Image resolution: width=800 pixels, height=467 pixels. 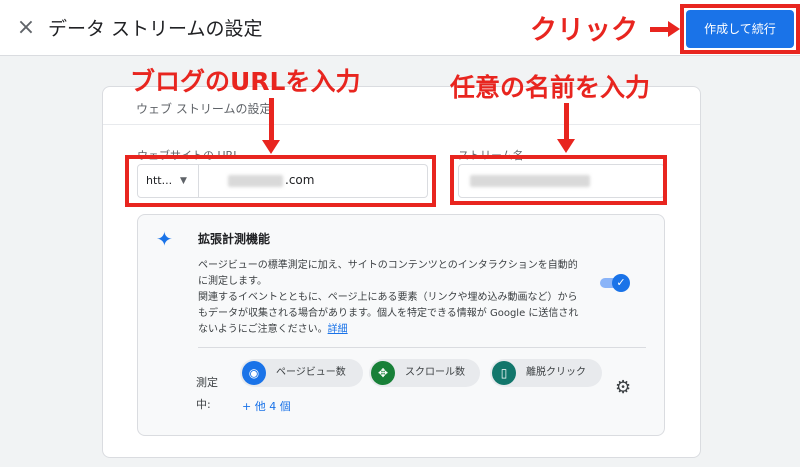 I want to click on arrow-right-icon, so click(x=674, y=29).